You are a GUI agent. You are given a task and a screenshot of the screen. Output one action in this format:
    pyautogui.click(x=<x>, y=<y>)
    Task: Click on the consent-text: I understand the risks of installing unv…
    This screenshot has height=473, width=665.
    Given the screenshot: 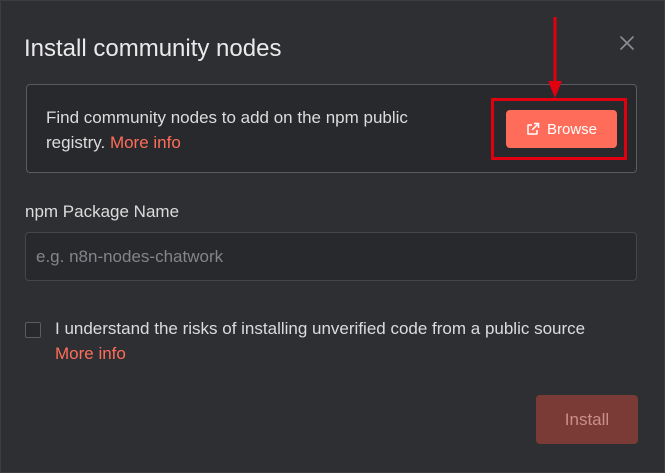 What is the action you would take?
    pyautogui.click(x=360, y=341)
    